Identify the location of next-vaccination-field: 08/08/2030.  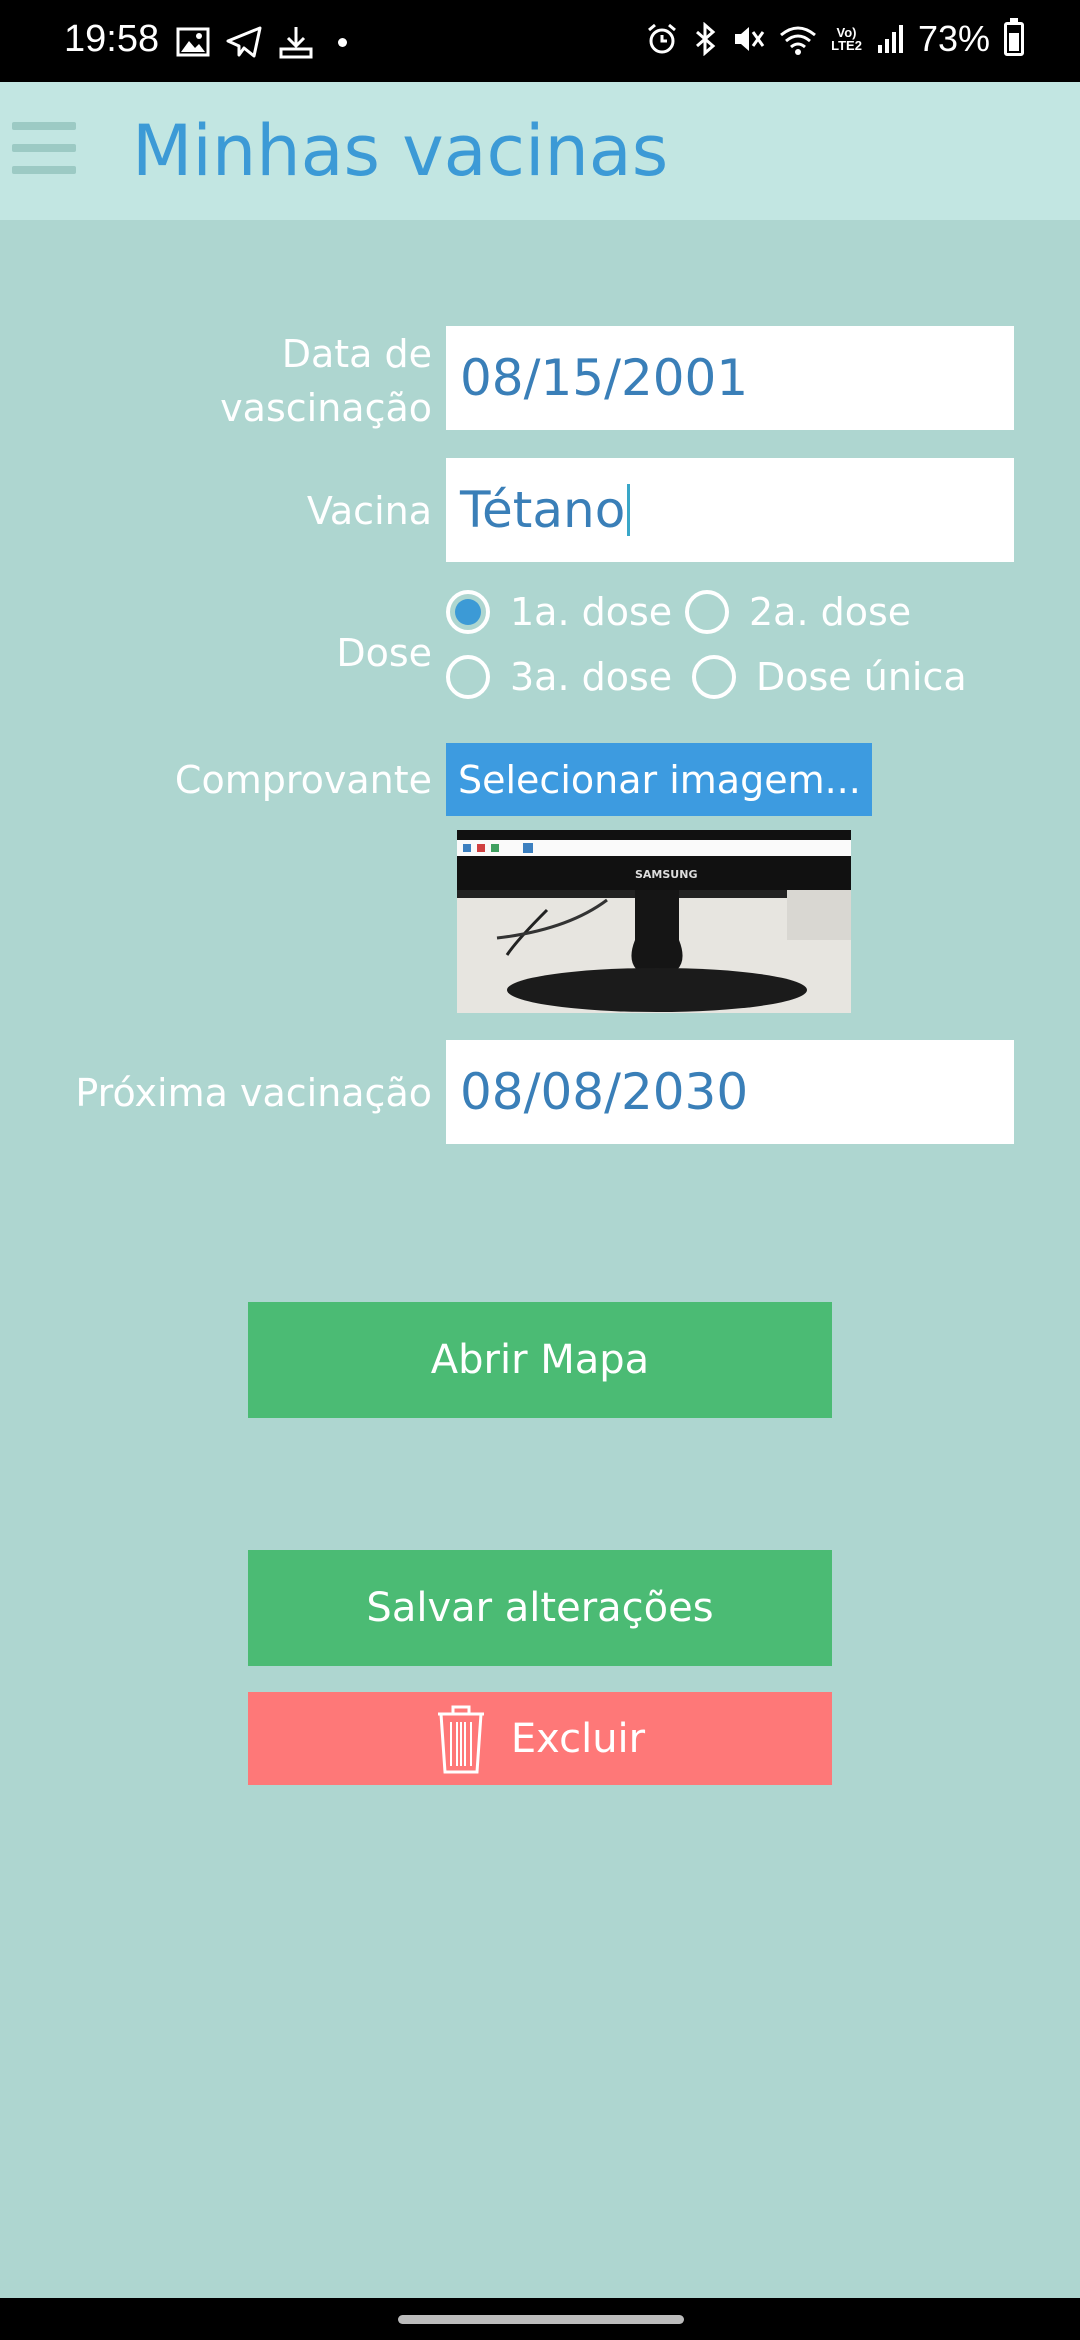
(730, 1092).